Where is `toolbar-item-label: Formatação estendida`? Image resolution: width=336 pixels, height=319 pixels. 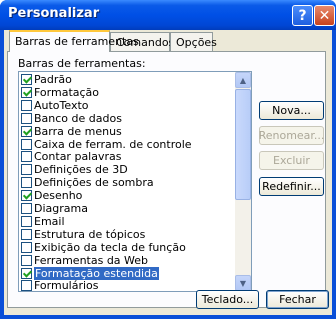
toolbar-item-label: Formatação estendida is located at coordinates (96, 273).